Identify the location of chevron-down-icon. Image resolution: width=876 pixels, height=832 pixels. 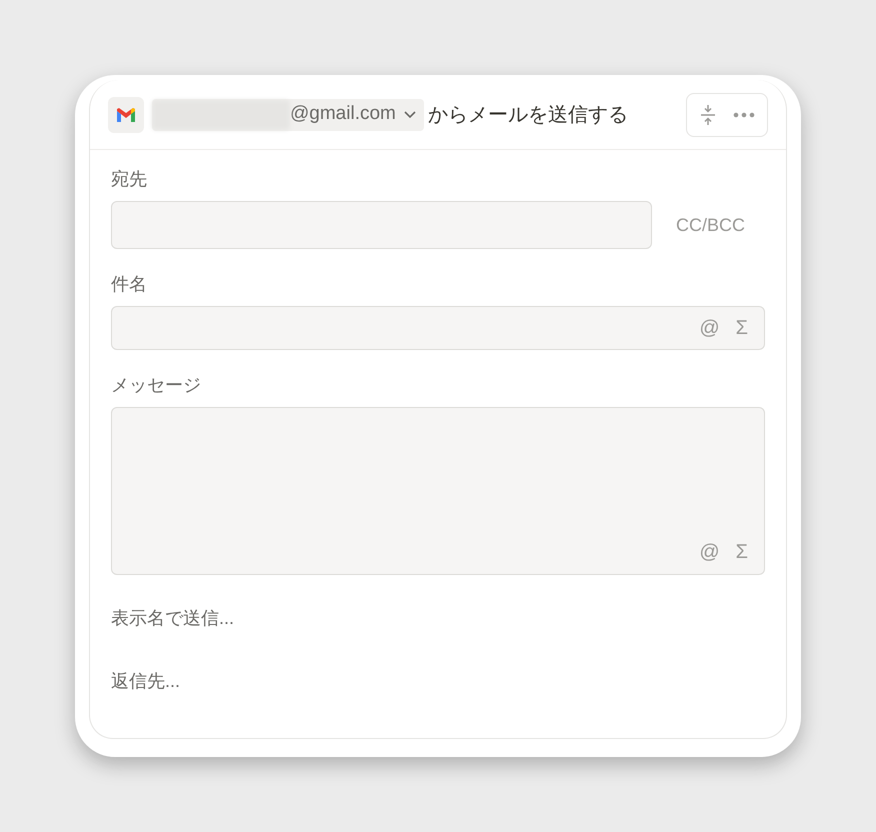
(410, 114).